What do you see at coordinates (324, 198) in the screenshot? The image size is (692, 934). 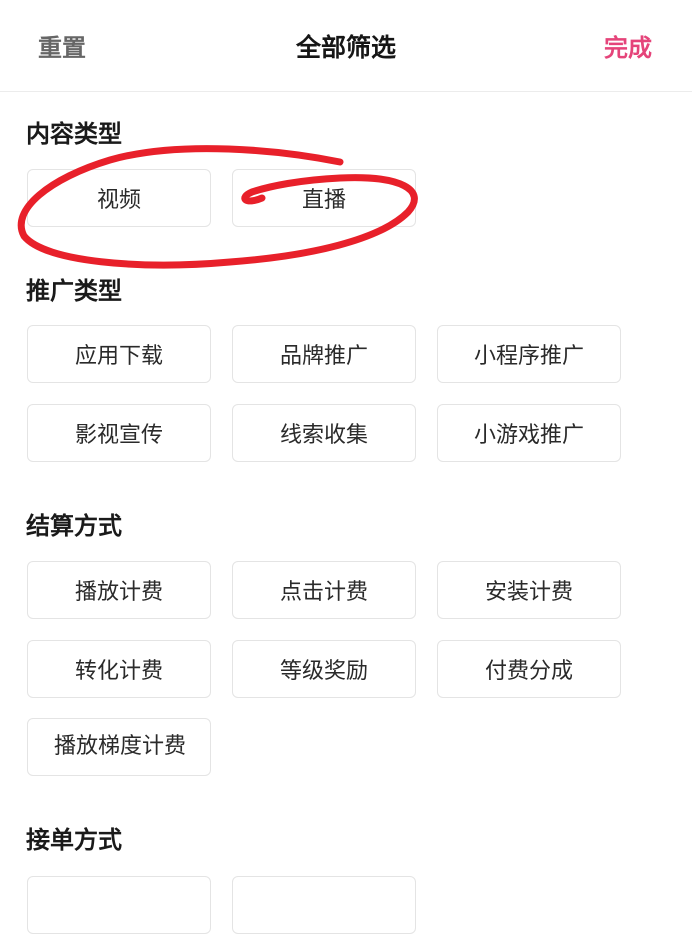 I see `option-live: 直播` at bounding box center [324, 198].